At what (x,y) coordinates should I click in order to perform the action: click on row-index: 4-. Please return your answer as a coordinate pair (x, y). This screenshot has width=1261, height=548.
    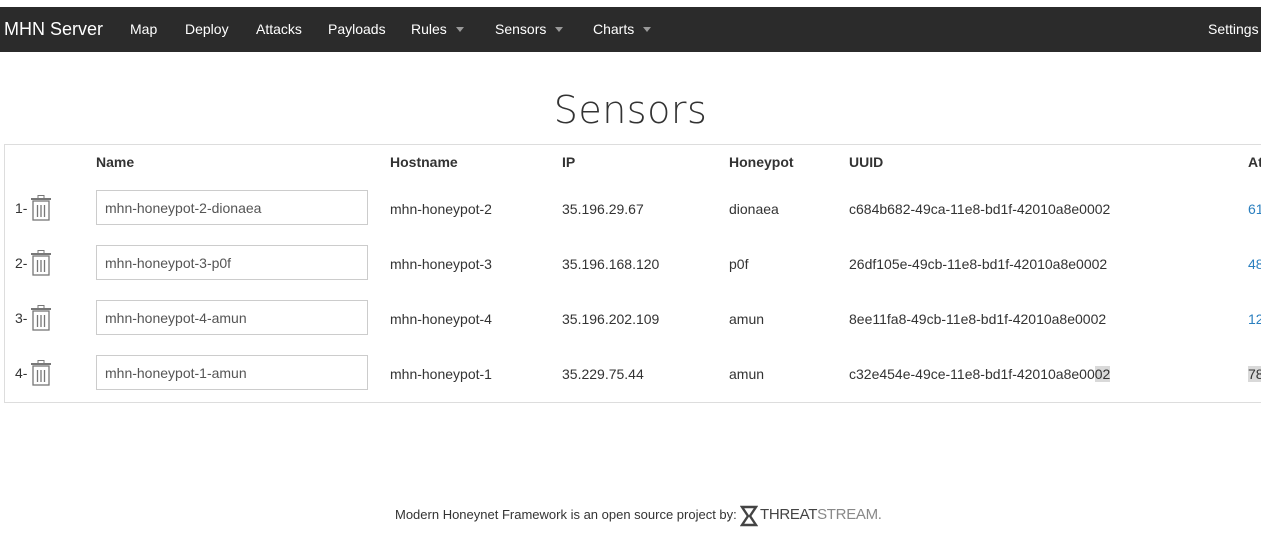
    Looking at the image, I should click on (21, 373).